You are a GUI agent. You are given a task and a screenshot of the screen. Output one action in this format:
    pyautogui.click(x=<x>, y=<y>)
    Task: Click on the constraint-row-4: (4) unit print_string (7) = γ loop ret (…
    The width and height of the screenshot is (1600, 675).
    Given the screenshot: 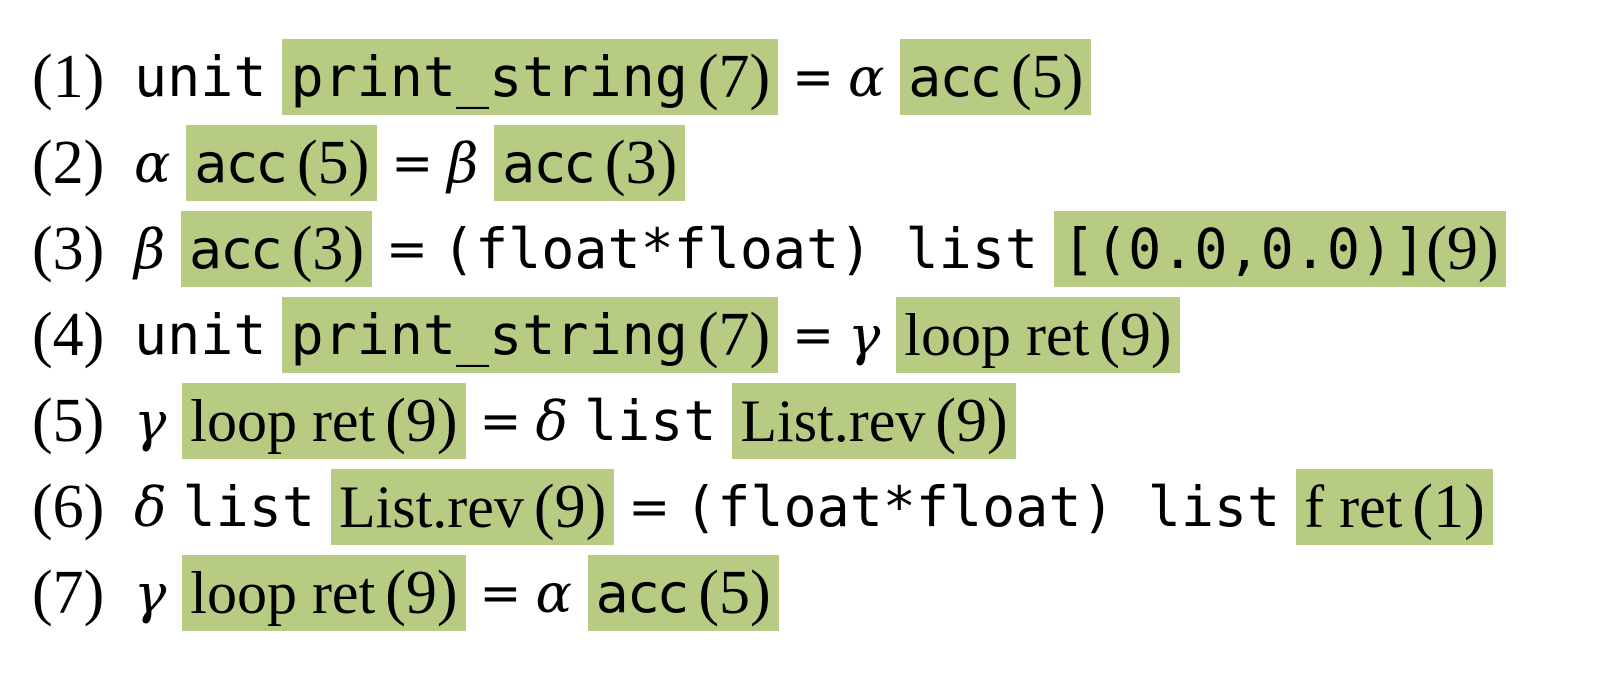 What is the action you would take?
    pyautogui.click(x=812, y=335)
    